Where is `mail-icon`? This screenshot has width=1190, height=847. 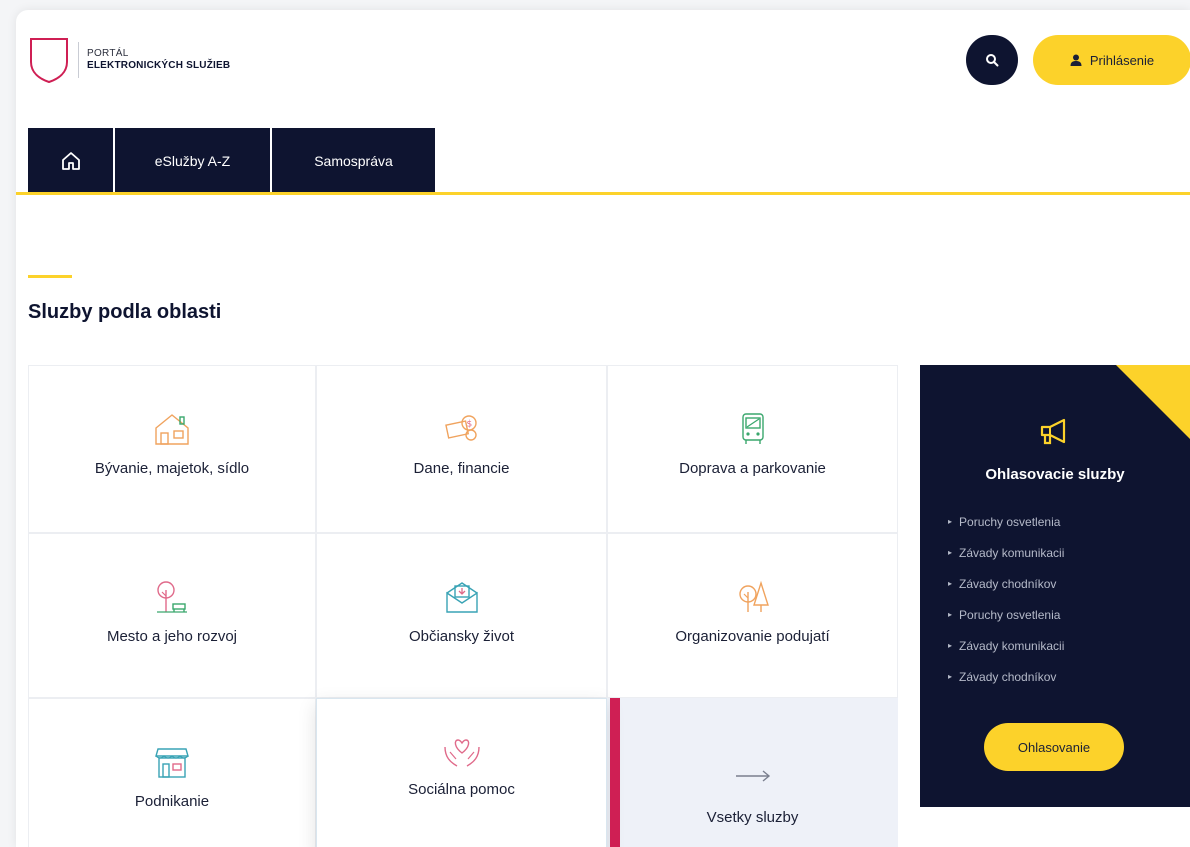 mail-icon is located at coordinates (461, 597).